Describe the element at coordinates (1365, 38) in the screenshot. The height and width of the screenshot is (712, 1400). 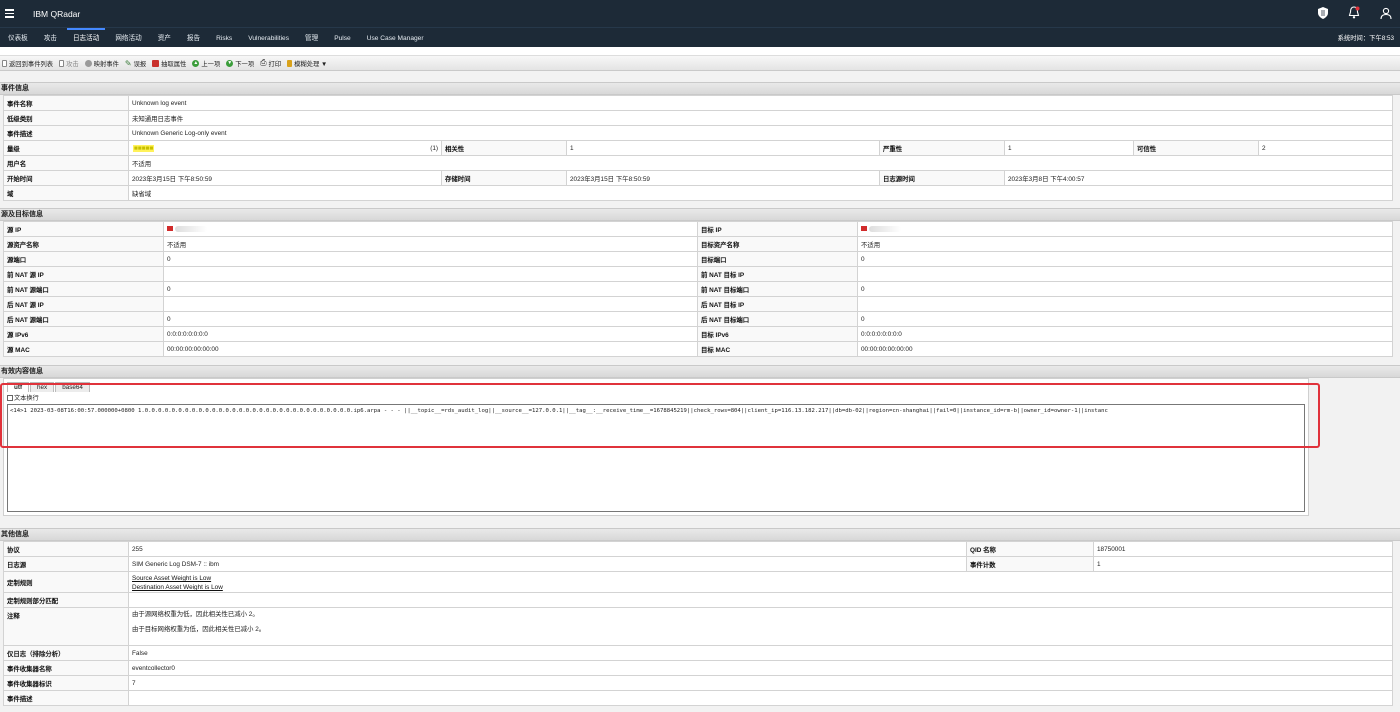
I see `system-time: 系统时间：下午8:53` at that location.